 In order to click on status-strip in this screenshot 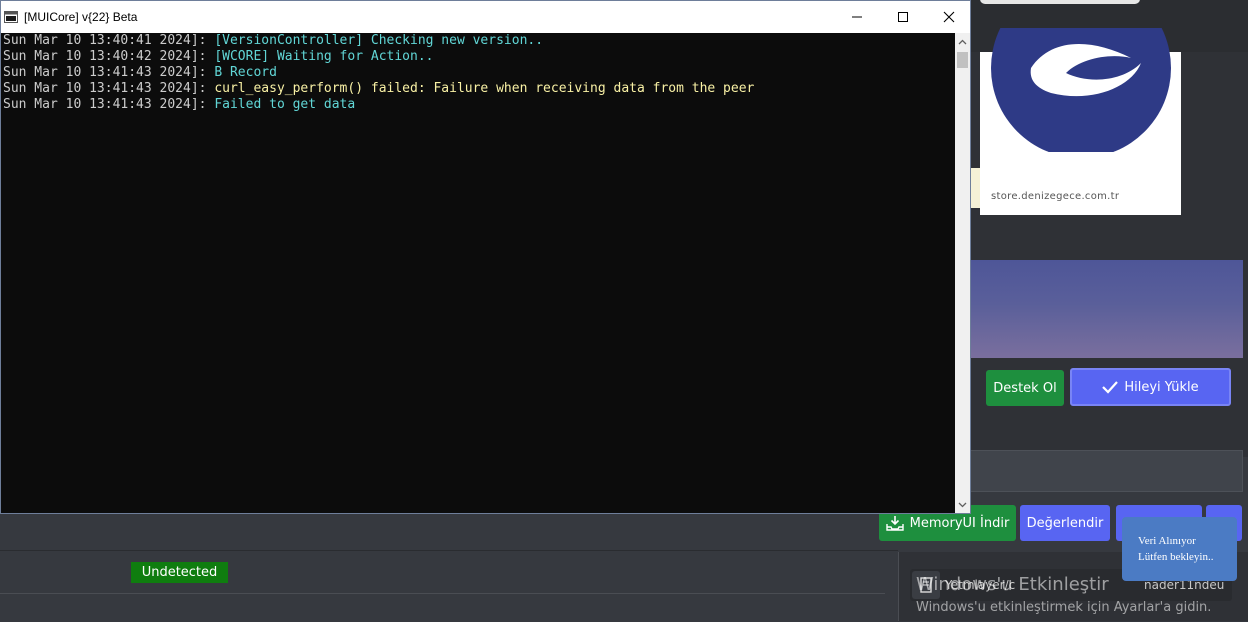, I will do `click(449, 586)`.